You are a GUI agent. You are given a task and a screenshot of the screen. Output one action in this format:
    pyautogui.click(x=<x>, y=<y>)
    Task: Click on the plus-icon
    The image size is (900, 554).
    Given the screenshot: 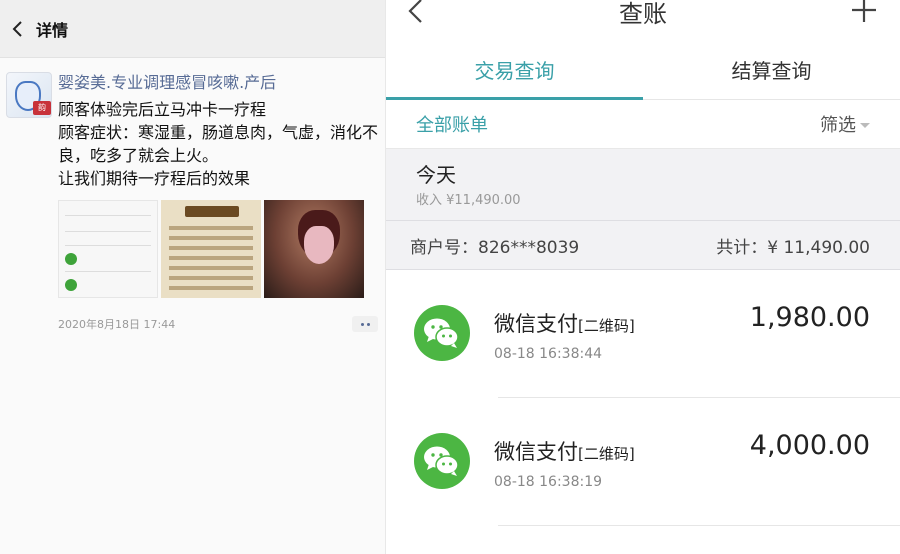 What is the action you would take?
    pyautogui.click(x=864, y=14)
    